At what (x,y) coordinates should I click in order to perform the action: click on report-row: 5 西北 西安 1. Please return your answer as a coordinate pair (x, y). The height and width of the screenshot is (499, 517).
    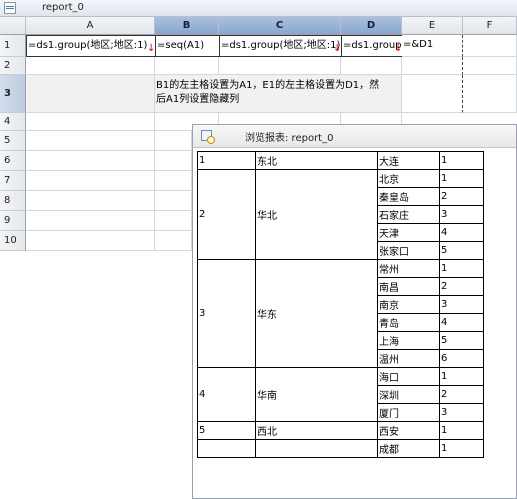
    Looking at the image, I should click on (340, 430).